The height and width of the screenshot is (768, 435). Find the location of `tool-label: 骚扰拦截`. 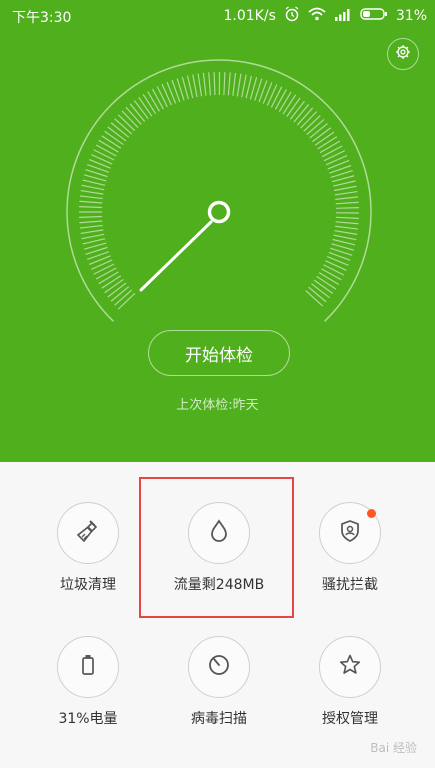

tool-label: 骚扰拦截 is located at coordinates (350, 585).